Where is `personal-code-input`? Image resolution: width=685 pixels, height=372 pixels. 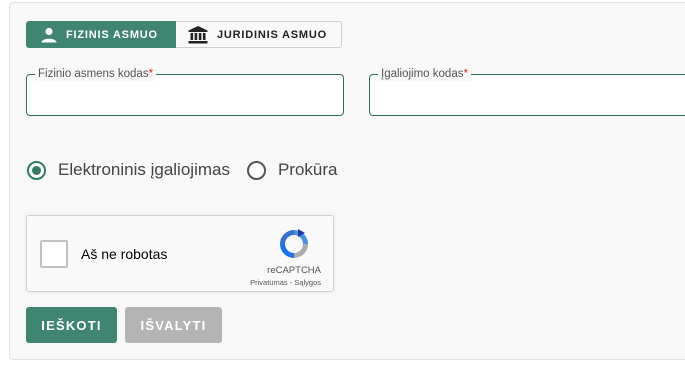
personal-code-input is located at coordinates (185, 95).